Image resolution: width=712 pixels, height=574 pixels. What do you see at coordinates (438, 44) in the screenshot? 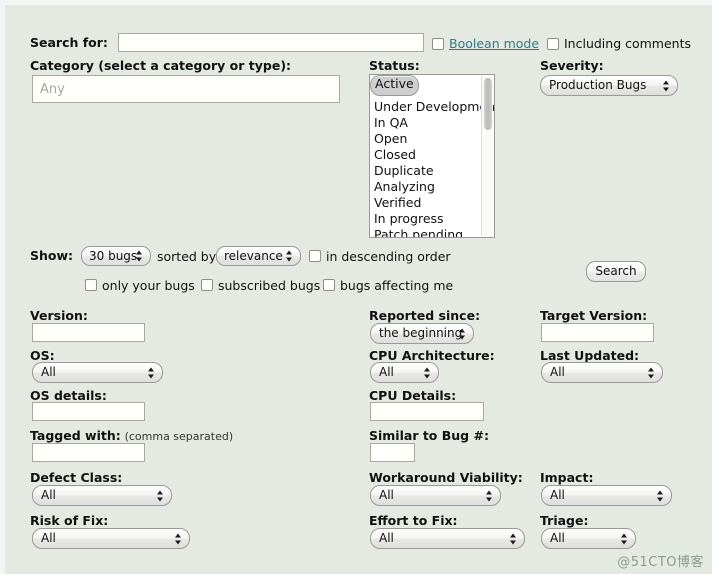
I see `boolean-mode-checkbox` at bounding box center [438, 44].